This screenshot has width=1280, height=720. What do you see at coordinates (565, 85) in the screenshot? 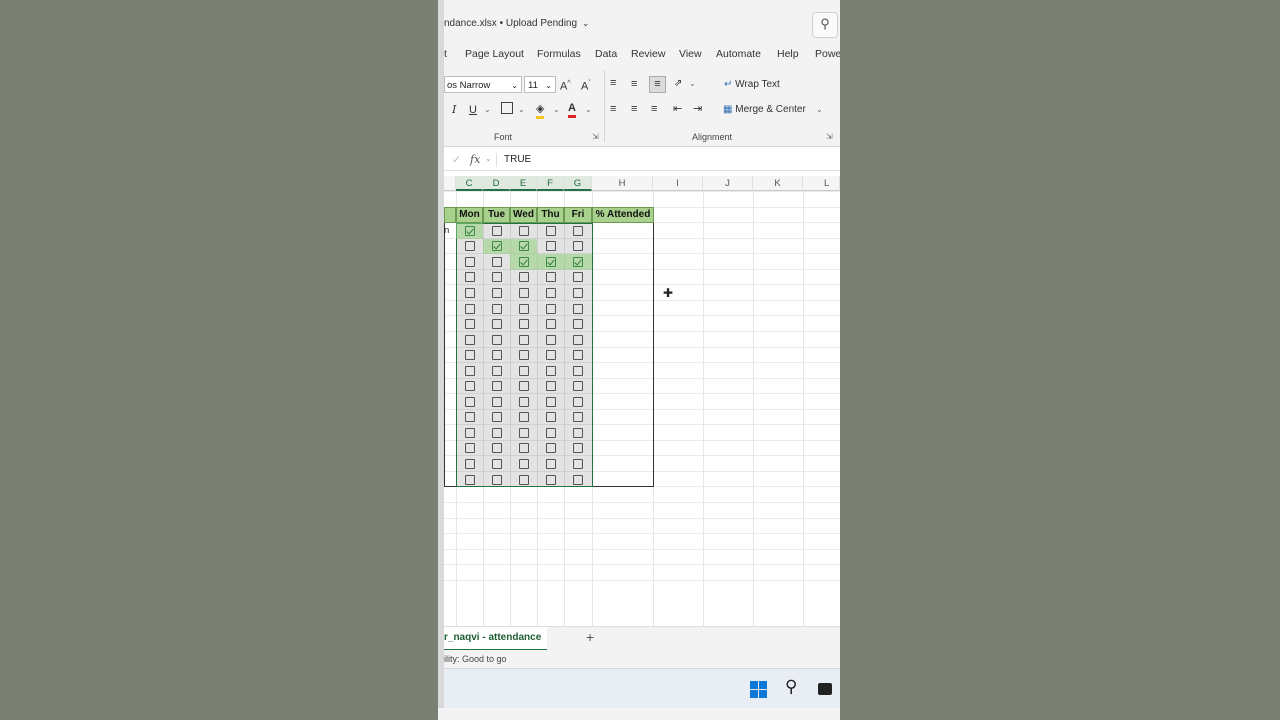
I see `increase-font-size-button: A^` at bounding box center [565, 85].